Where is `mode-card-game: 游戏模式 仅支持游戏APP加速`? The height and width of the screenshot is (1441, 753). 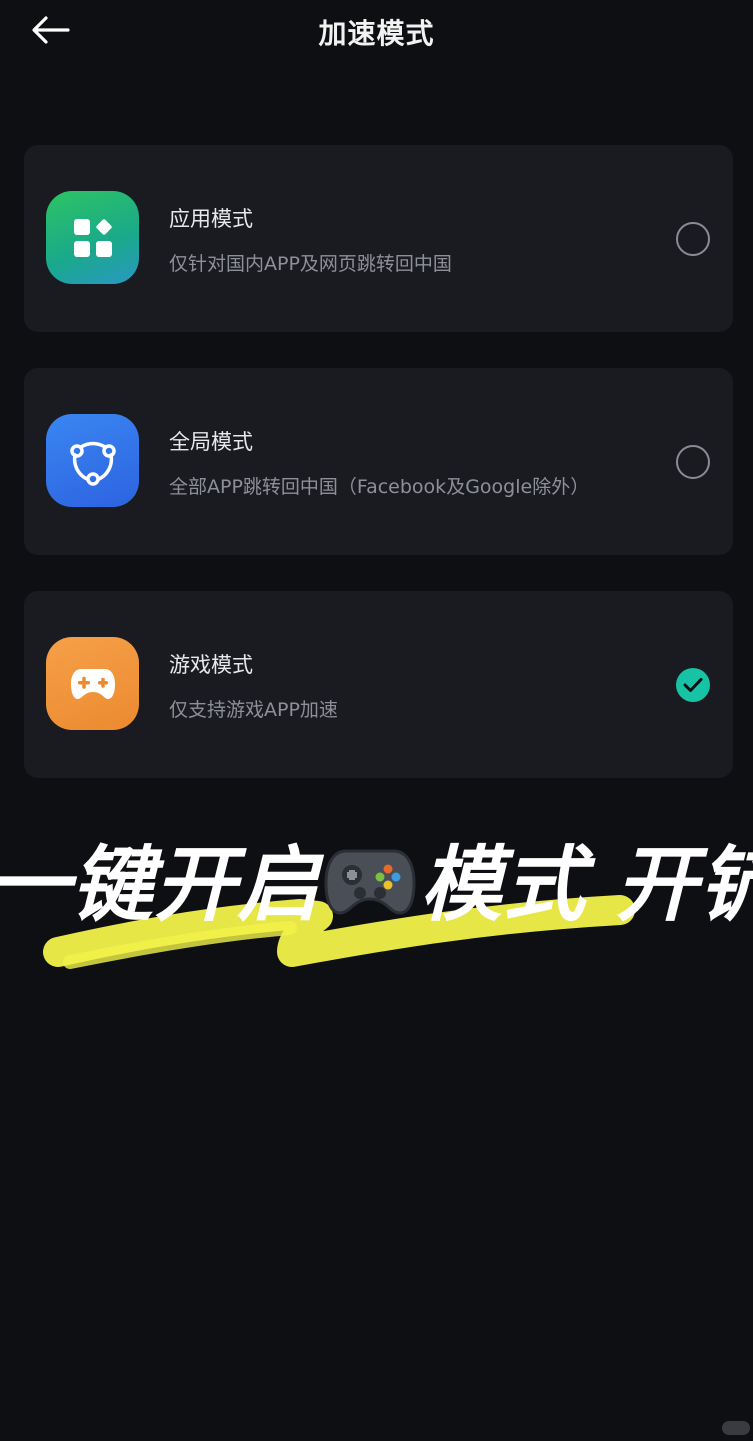
mode-card-game: 游戏模式 仅支持游戏APP加速 is located at coordinates (378, 684).